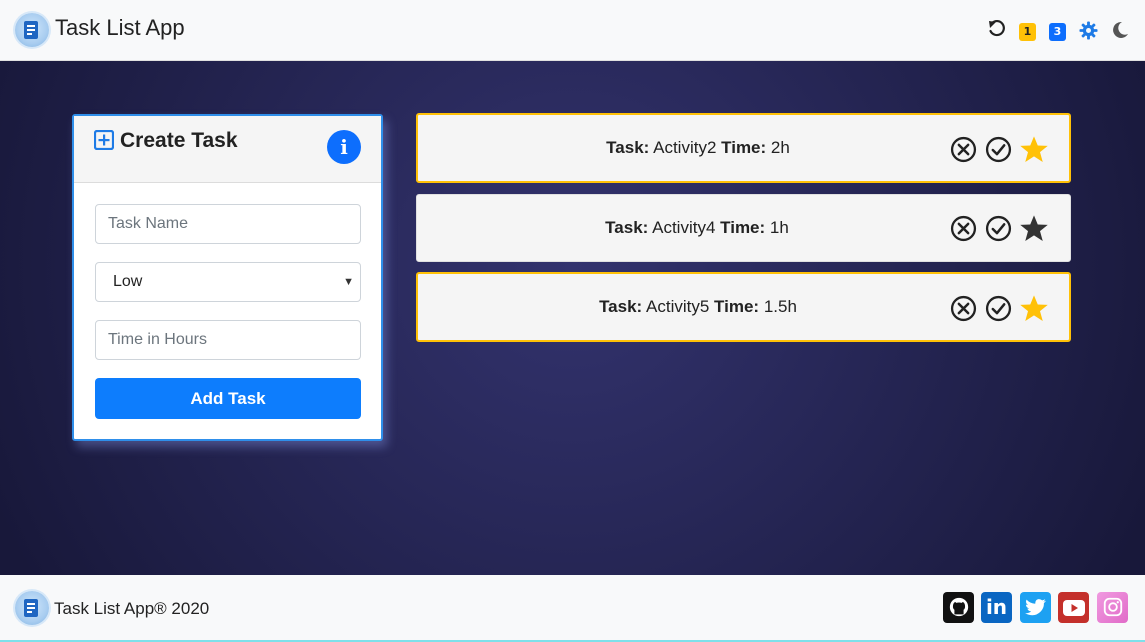 The width and height of the screenshot is (1145, 642). Describe the element at coordinates (120, 28) in the screenshot. I see `app-title: Task List App` at that location.